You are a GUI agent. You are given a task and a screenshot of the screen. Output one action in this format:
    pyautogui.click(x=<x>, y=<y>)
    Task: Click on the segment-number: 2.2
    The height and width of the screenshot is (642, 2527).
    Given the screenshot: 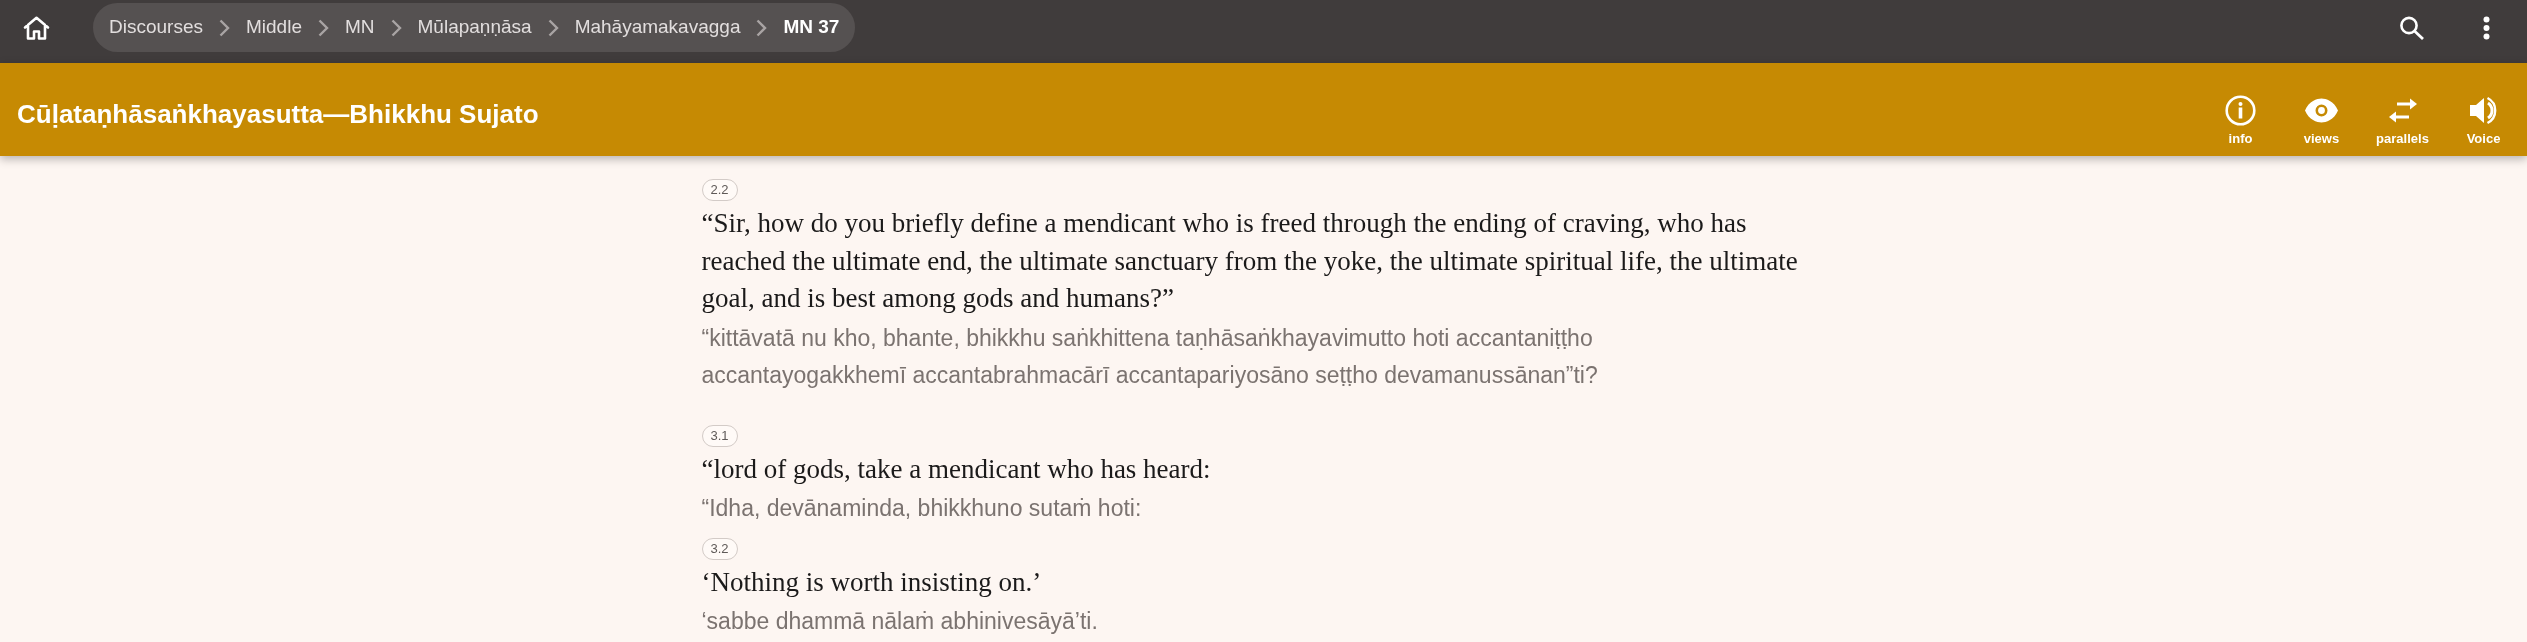 What is the action you would take?
    pyautogui.click(x=719, y=190)
    